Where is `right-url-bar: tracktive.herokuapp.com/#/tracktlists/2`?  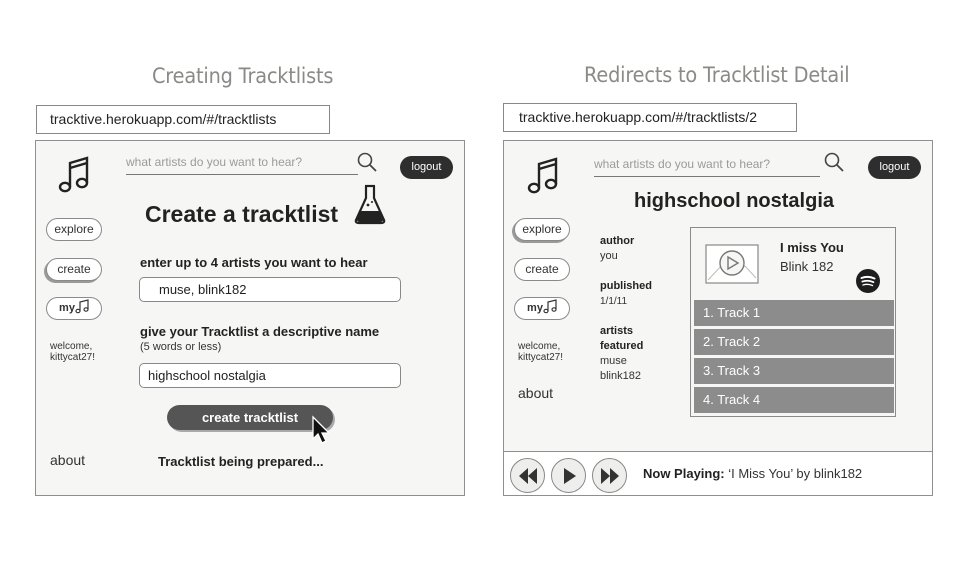 right-url-bar: tracktive.herokuapp.com/#/tracktlists/2 is located at coordinates (650, 117).